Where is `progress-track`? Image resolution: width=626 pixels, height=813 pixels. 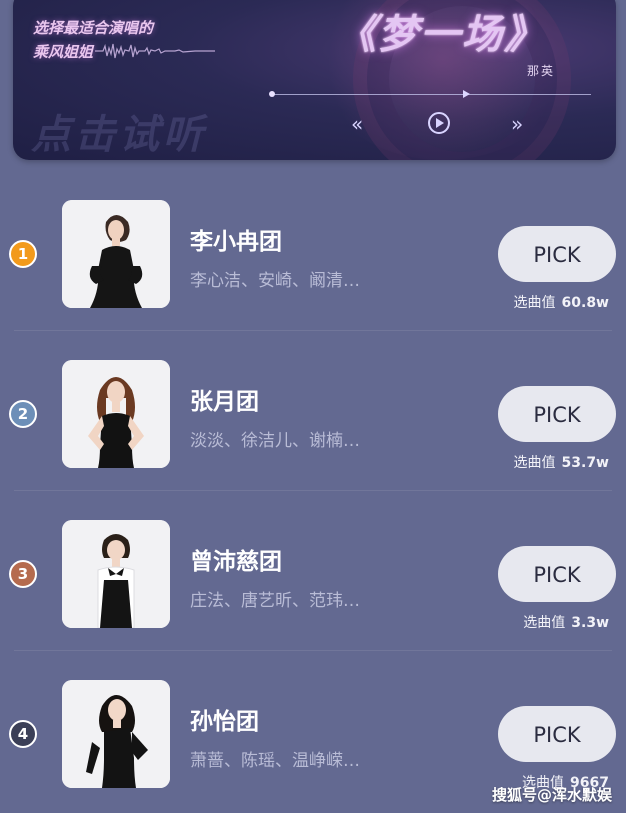
progress-track is located at coordinates (431, 94).